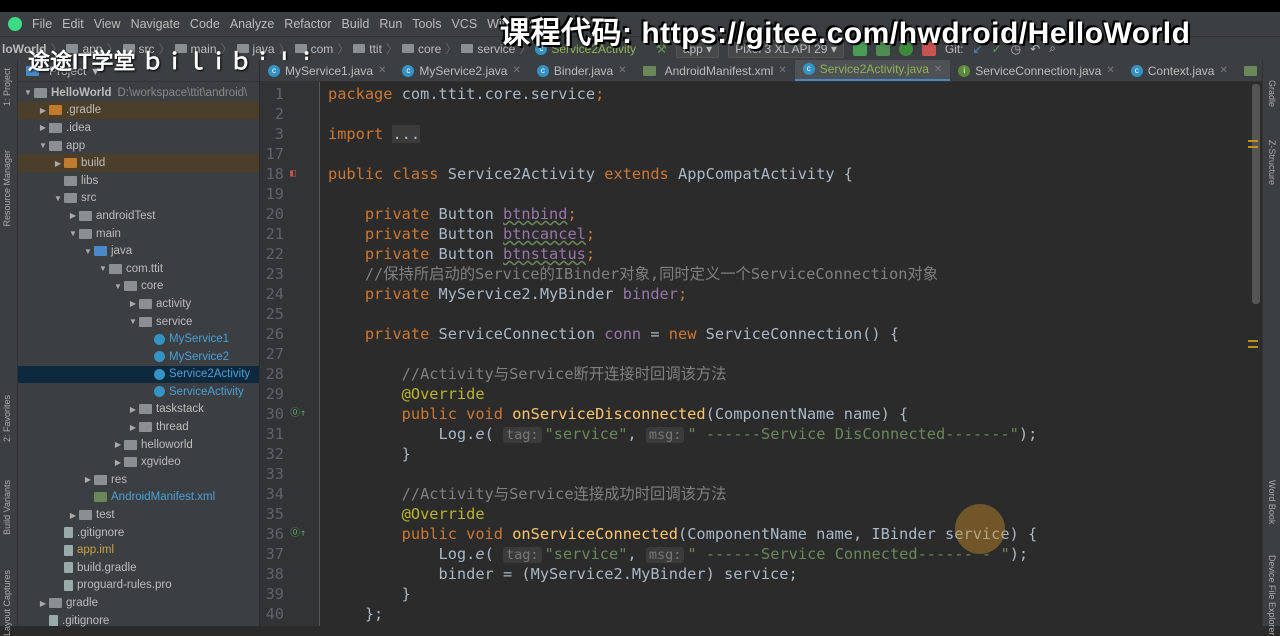  What do you see at coordinates (1256, 194) in the screenshot?
I see `editor-scrollbar` at bounding box center [1256, 194].